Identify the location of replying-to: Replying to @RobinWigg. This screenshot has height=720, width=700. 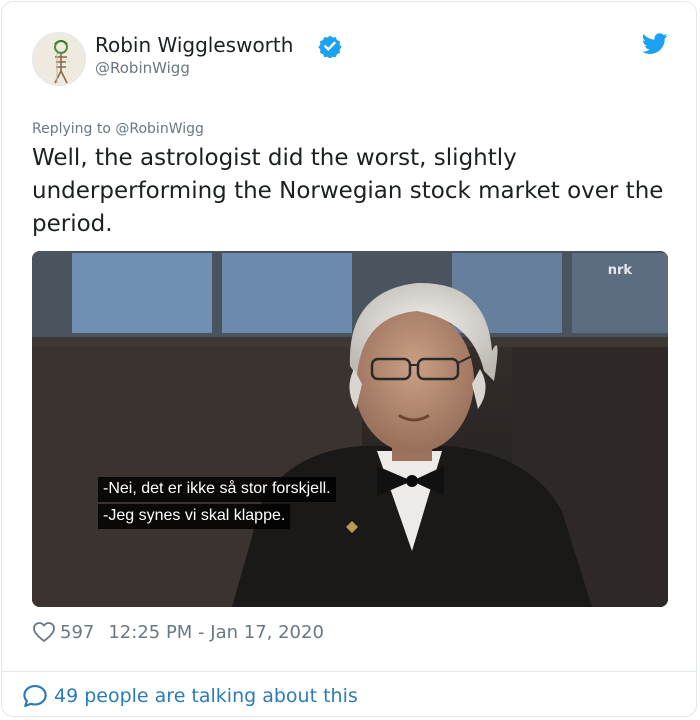
(118, 129).